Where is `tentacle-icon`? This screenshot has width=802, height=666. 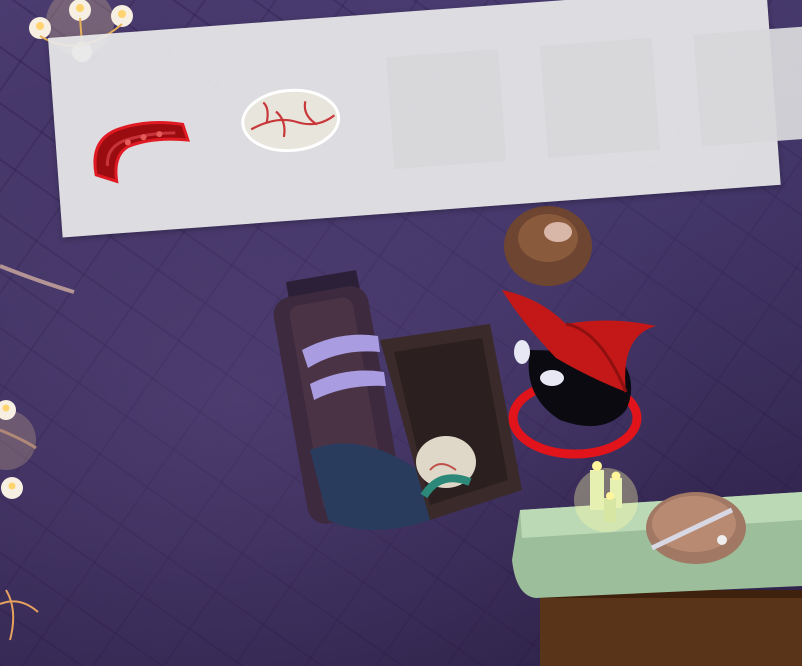 tentacle-icon is located at coordinates (141, 152).